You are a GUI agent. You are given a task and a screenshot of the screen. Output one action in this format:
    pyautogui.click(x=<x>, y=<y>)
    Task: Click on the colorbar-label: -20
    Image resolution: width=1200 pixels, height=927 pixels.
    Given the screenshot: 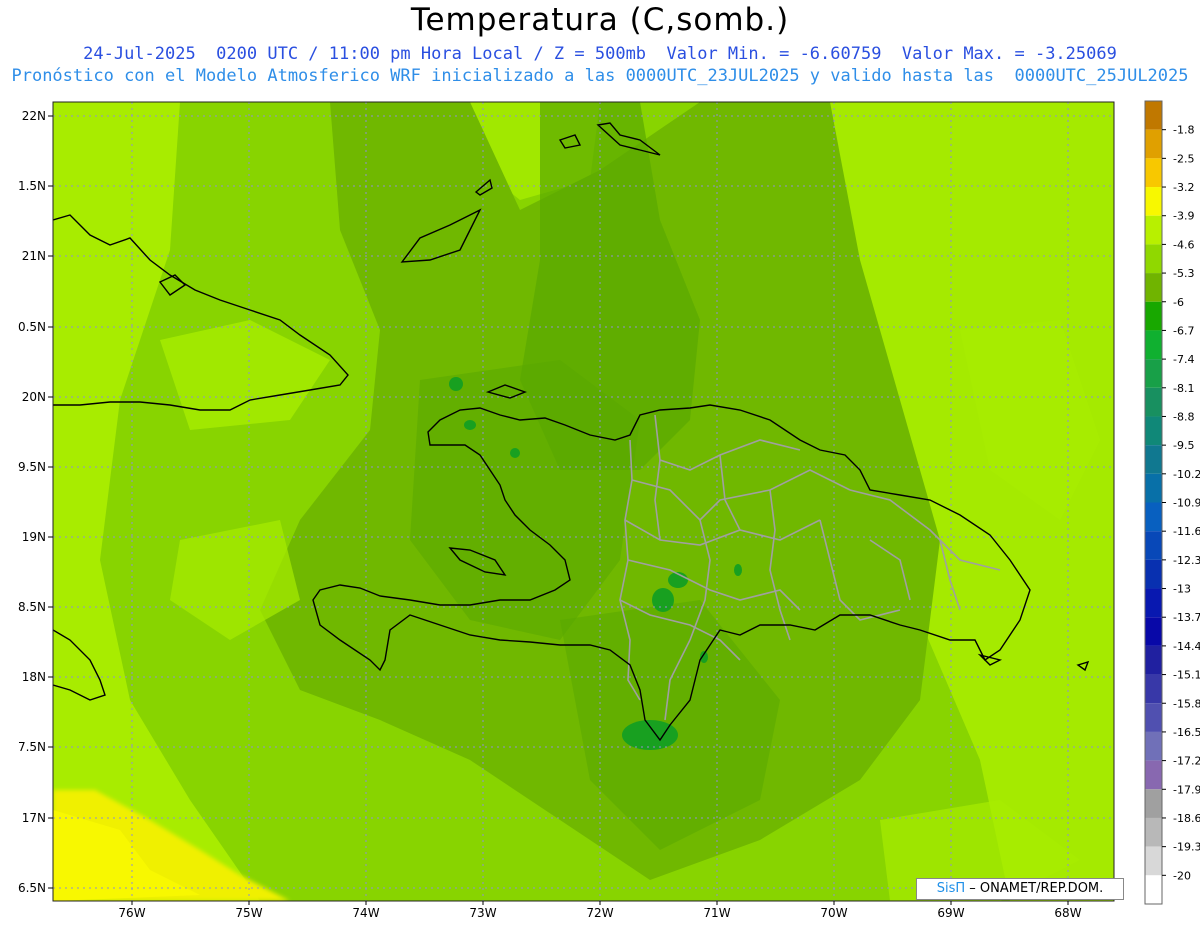 What is the action you would take?
    pyautogui.click(x=1182, y=875)
    